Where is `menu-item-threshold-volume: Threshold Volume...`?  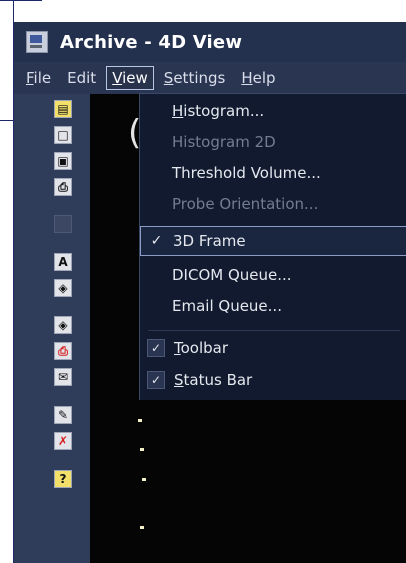 menu-item-threshold-volume: Threshold Volume... is located at coordinates (273, 173).